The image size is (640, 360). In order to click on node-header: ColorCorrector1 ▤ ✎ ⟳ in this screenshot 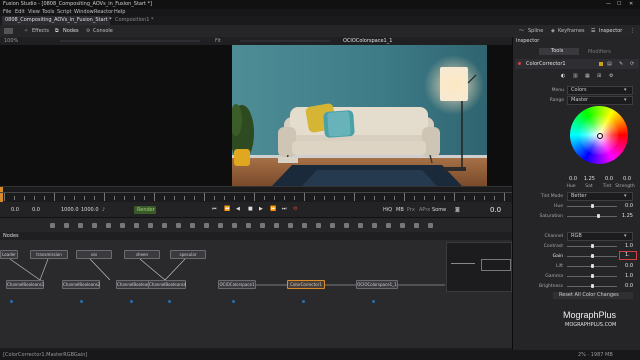, I will do `click(577, 64)`.